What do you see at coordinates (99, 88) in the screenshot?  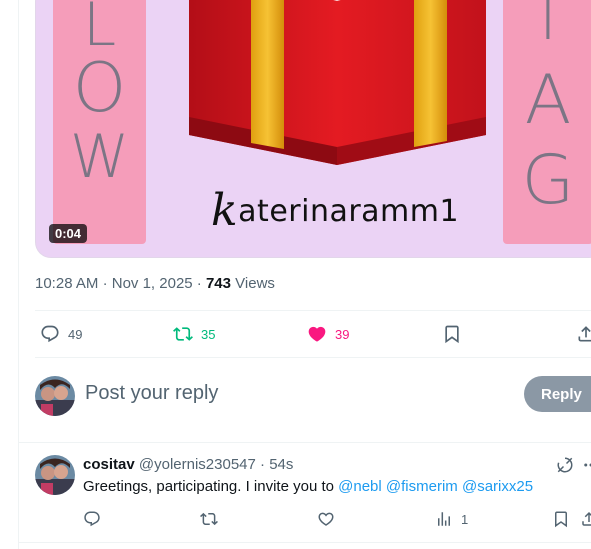 I see `panel-letter: O` at bounding box center [99, 88].